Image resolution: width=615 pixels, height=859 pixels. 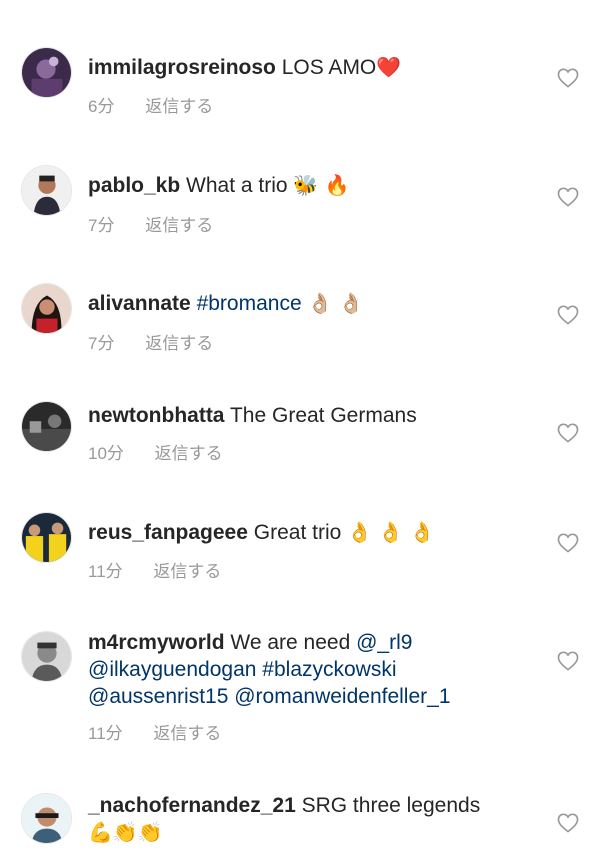 What do you see at coordinates (237, 185) in the screenshot?
I see `comment-text: What a trio` at bounding box center [237, 185].